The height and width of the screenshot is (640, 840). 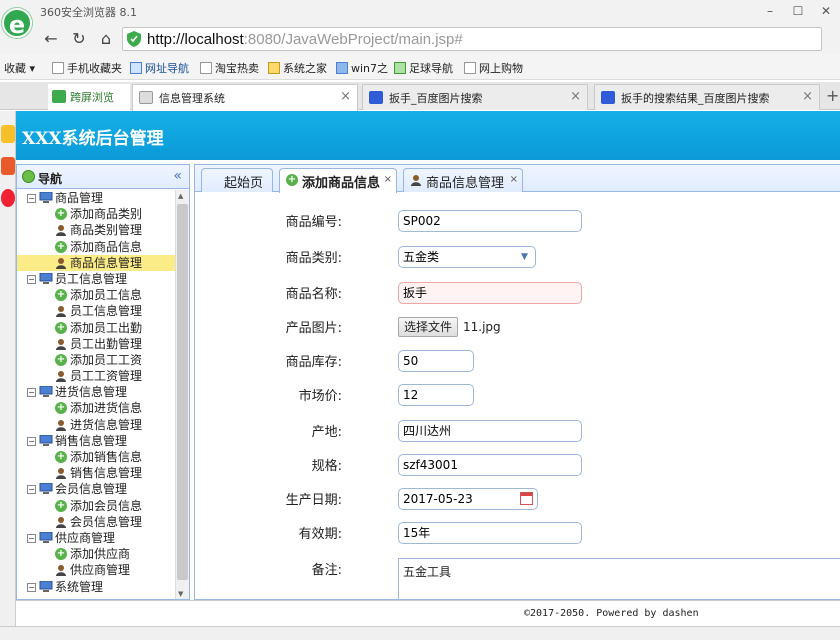 I want to click on tab-home: 起始页, so click(x=237, y=180).